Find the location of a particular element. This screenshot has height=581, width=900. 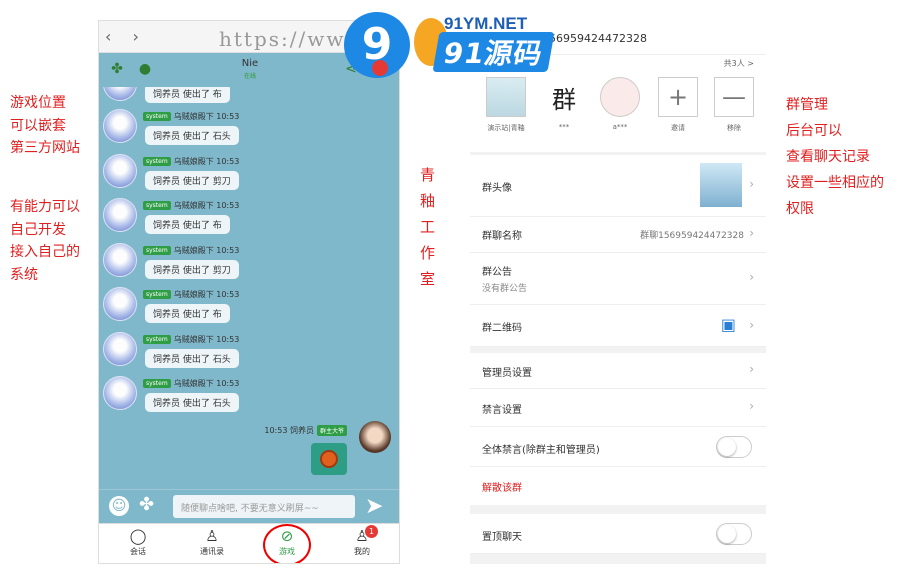

row-dissolve: 解散该群 is located at coordinates (618, 486).